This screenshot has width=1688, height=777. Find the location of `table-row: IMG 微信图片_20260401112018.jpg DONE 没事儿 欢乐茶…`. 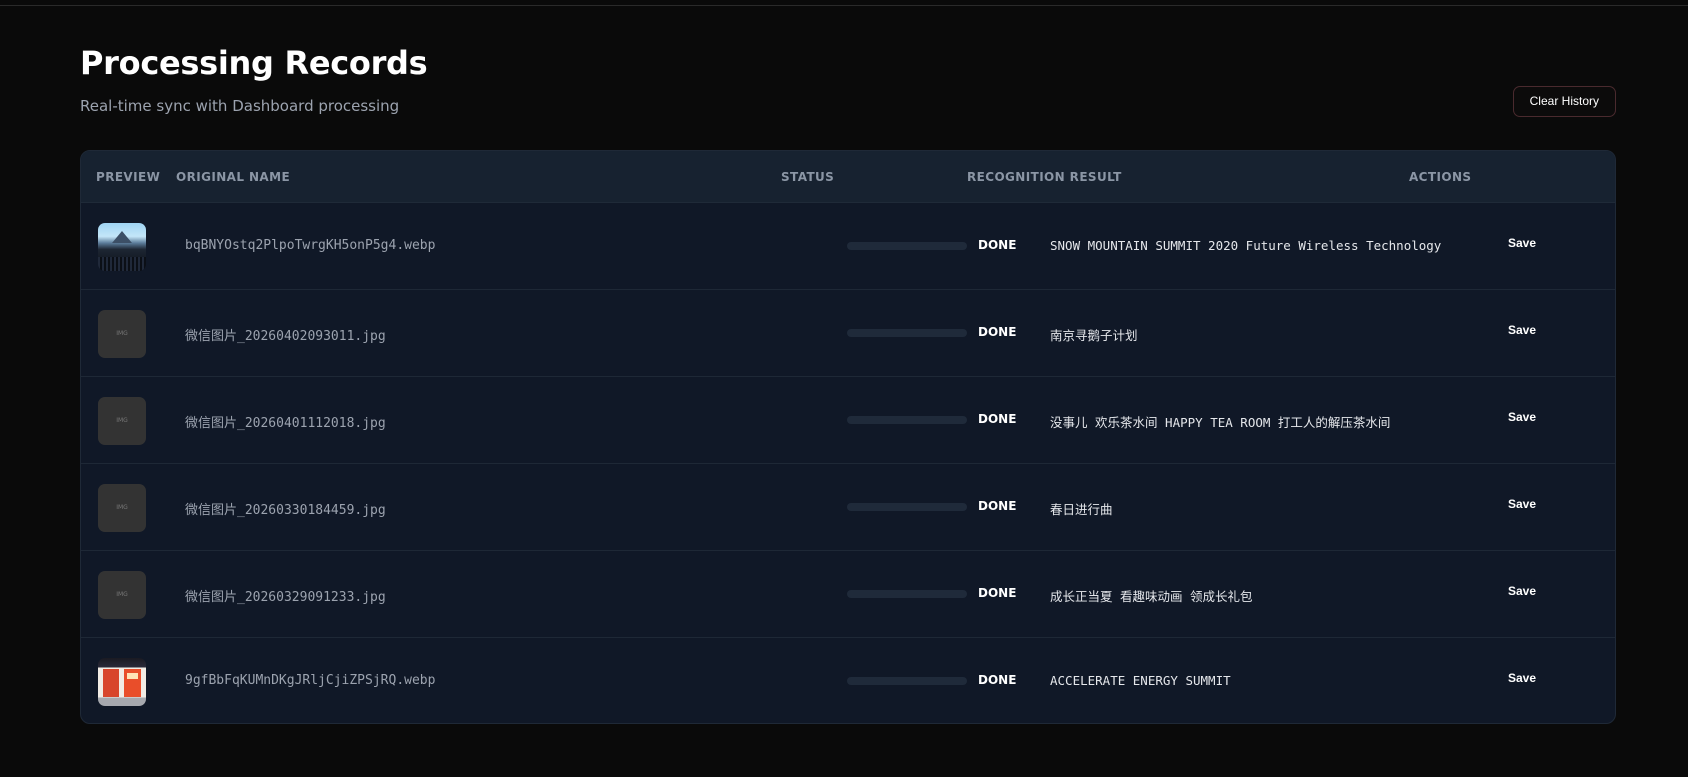

table-row: IMG 微信图片_20260401112018.jpg DONE 没事儿 欢乐茶… is located at coordinates (848, 420).